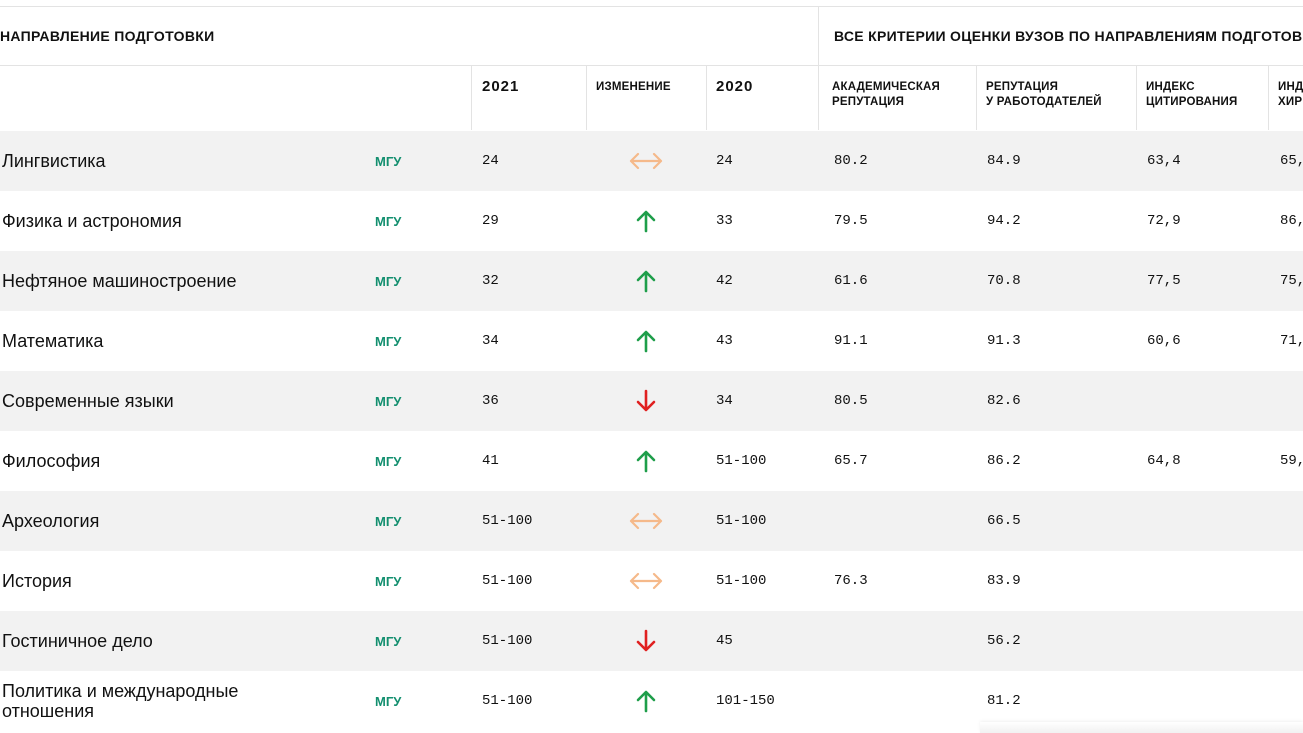 The image size is (1303, 733). Describe the element at coordinates (490, 281) in the screenshot. I see `rank-2021: 32` at that location.